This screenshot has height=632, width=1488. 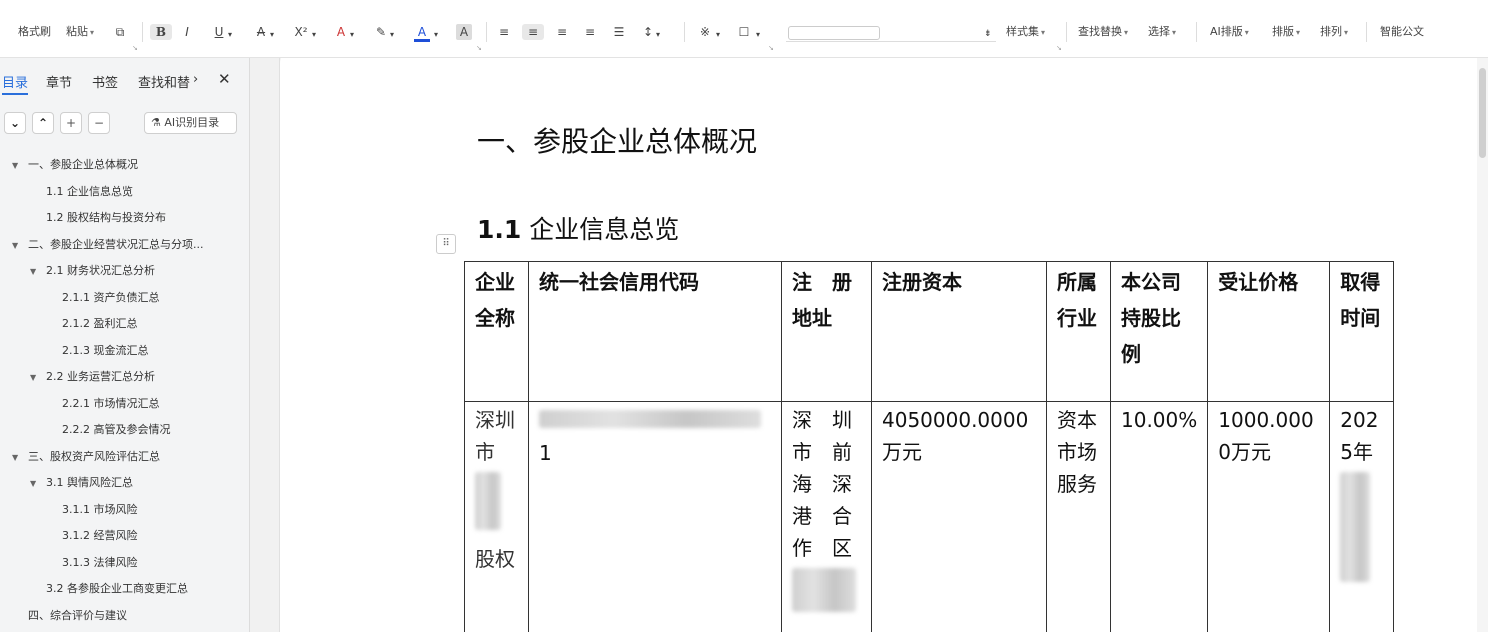 I want to click on expand-all-button: ⌄, so click(x=15, y=123).